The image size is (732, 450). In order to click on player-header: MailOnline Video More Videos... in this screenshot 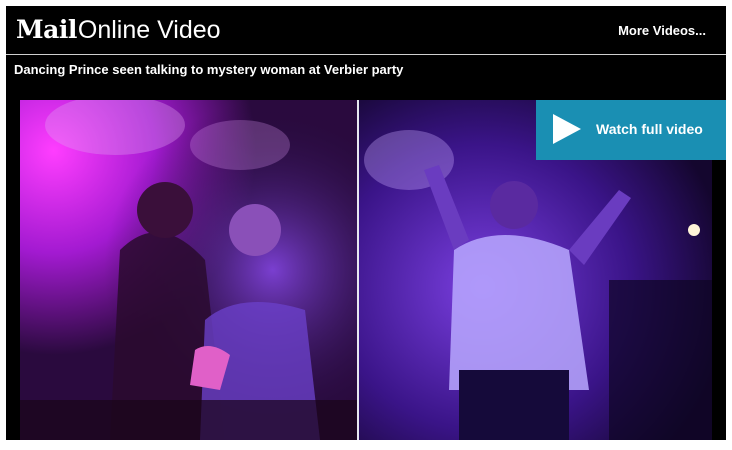, I will do `click(366, 30)`.